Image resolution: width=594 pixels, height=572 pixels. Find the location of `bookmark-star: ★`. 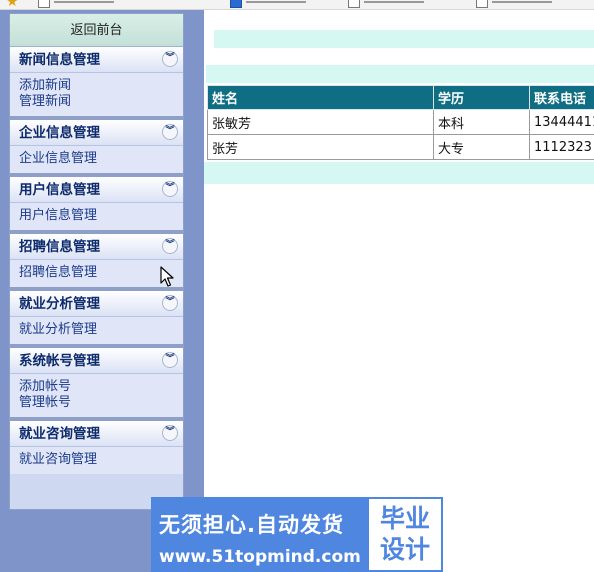

bookmark-star: ★ is located at coordinates (12, 5).